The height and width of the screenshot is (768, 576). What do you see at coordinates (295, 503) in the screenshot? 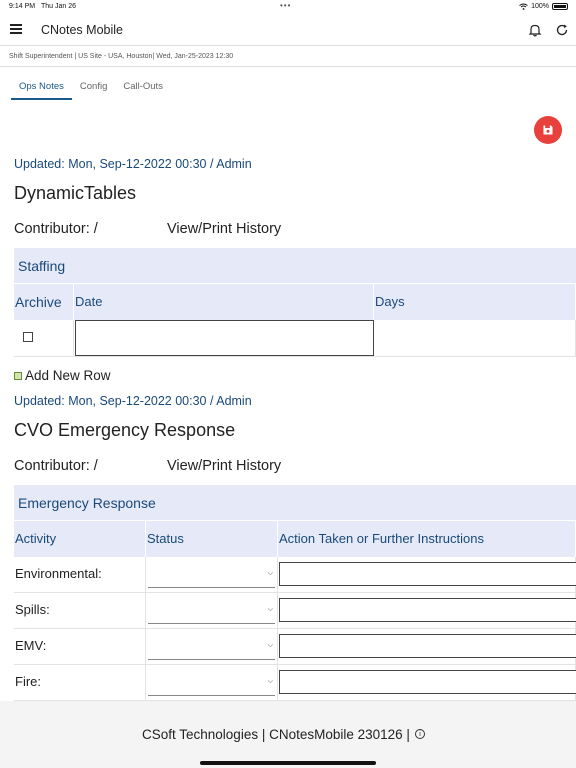
I see `grid-title: Emergency Response` at bounding box center [295, 503].